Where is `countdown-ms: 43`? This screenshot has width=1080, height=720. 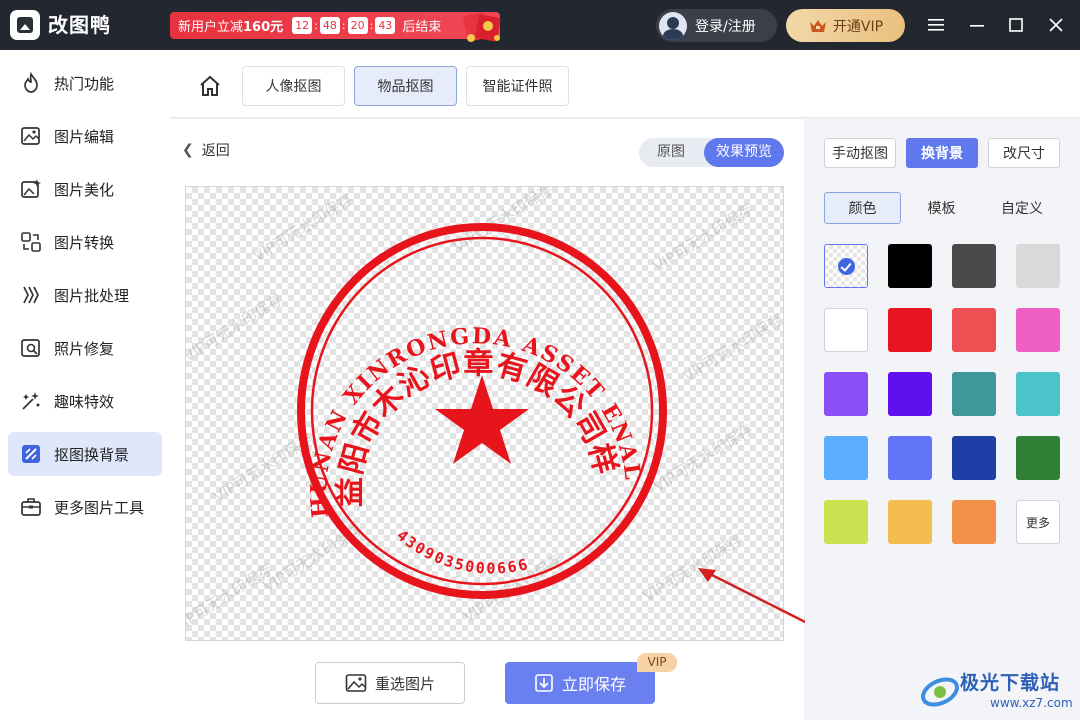 countdown-ms: 43 is located at coordinates (385, 25).